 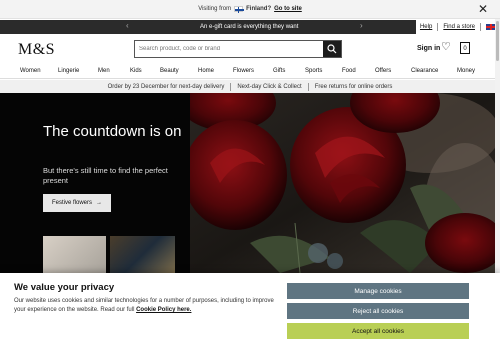 What do you see at coordinates (136, 71) in the screenshot?
I see `nav-item-kids: Kids` at bounding box center [136, 71].